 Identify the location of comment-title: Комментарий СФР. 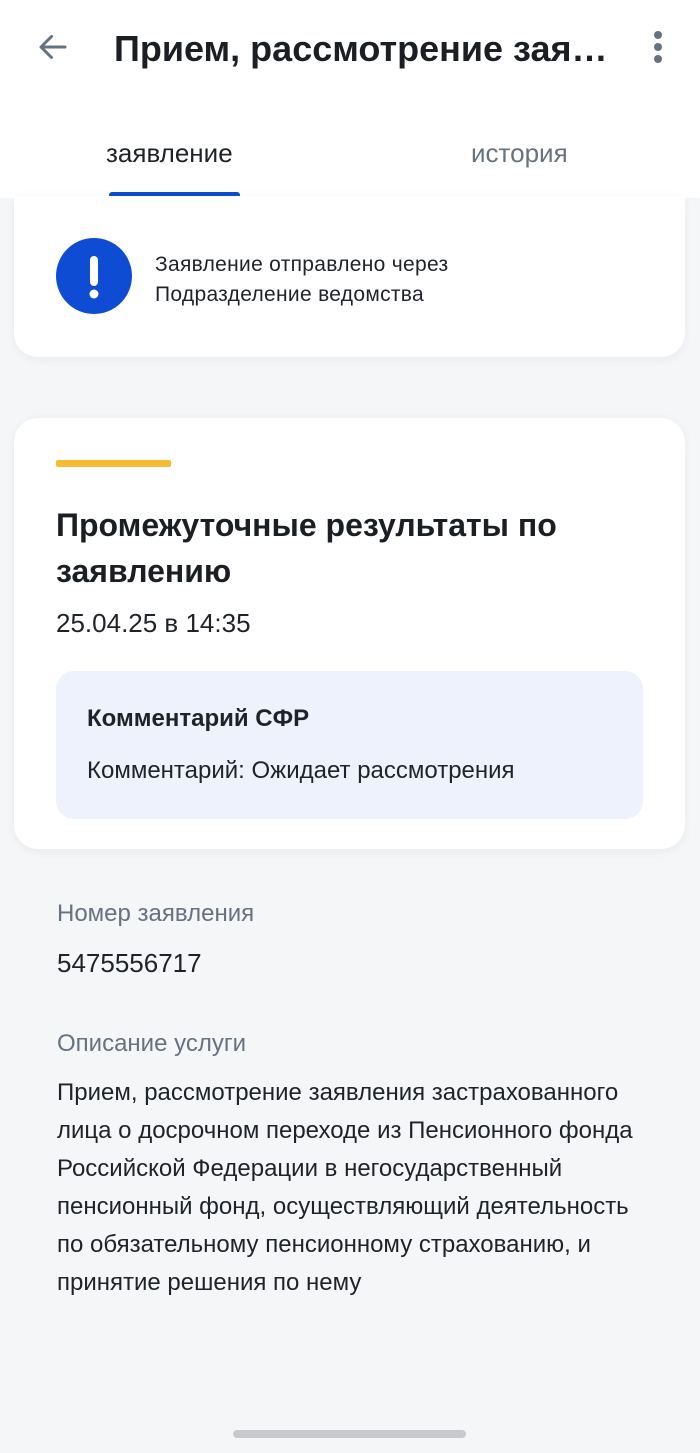
(198, 718).